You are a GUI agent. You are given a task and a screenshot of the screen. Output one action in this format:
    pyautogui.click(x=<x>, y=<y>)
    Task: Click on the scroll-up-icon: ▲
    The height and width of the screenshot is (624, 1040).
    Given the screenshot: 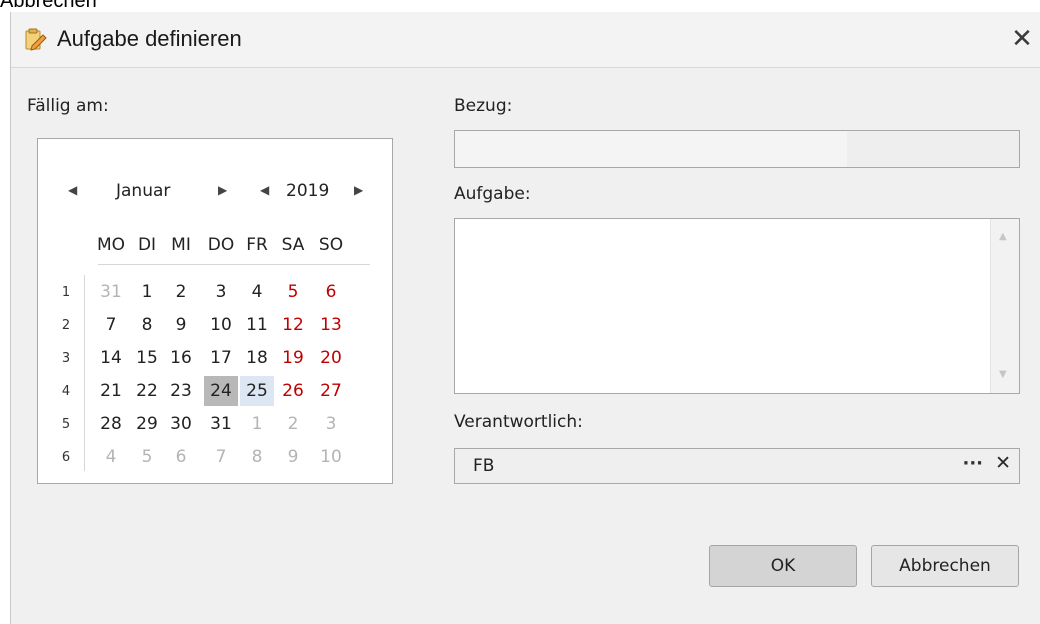 What is the action you would take?
    pyautogui.click(x=1003, y=236)
    